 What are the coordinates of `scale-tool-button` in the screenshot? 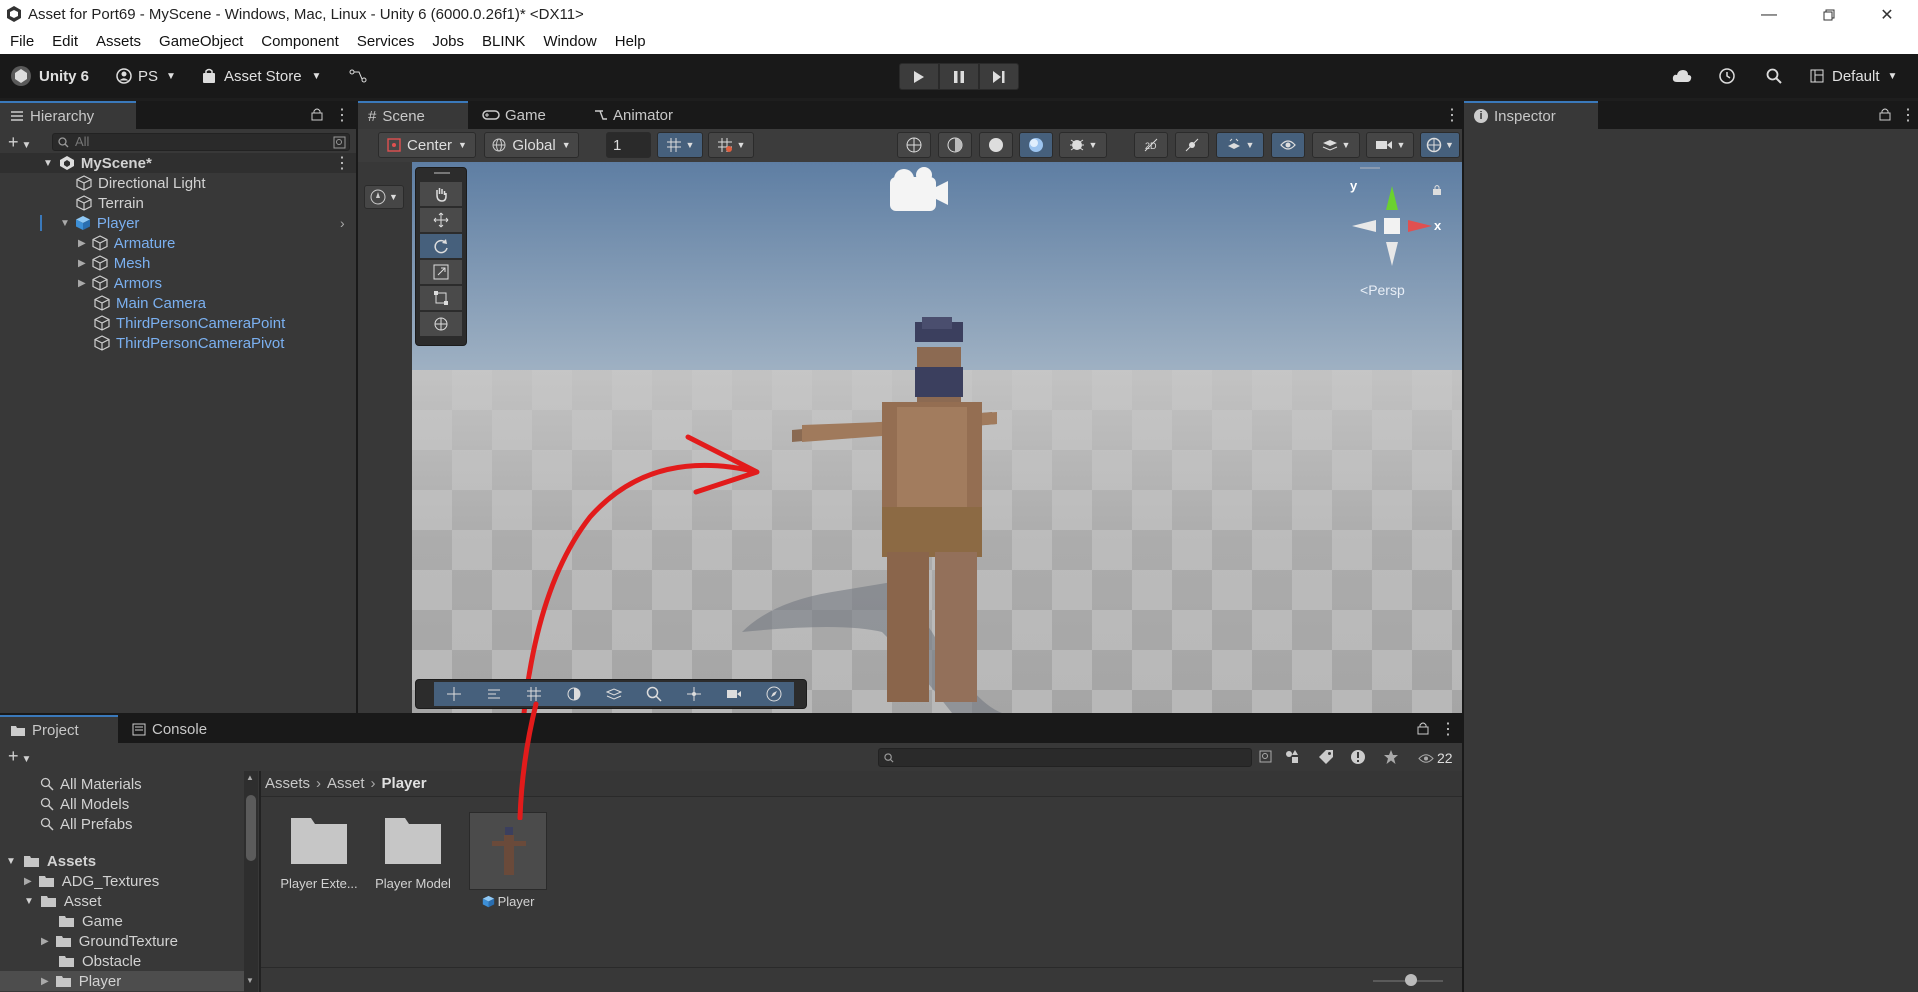 It's located at (441, 272).